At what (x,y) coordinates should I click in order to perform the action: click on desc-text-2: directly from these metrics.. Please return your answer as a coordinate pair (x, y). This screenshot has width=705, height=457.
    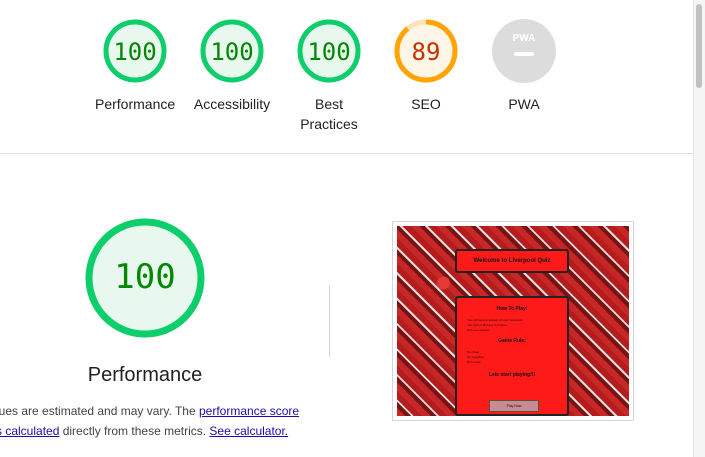
    Looking at the image, I should click on (134, 431).